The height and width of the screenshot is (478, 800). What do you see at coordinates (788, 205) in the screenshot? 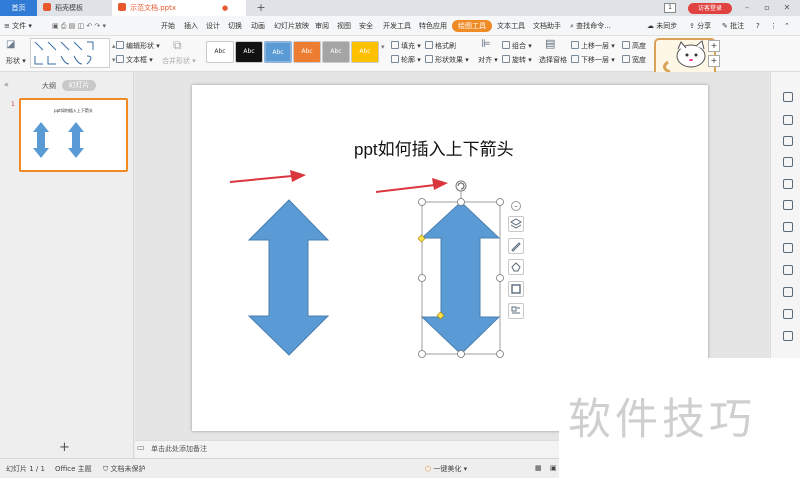
I see `background-icon` at bounding box center [788, 205].